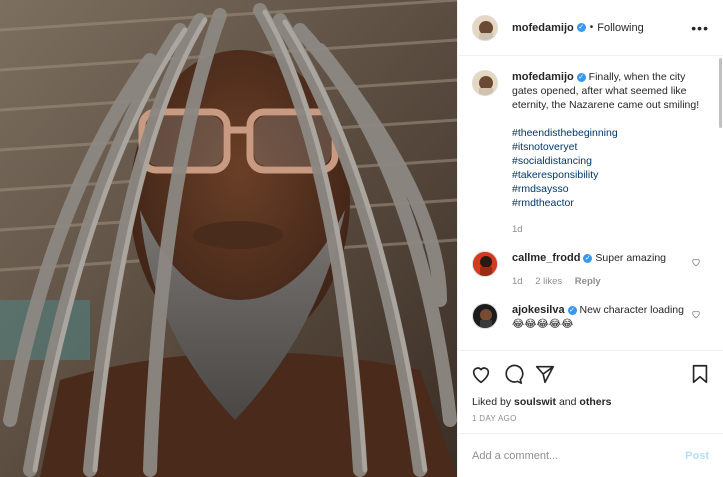 The width and height of the screenshot is (723, 477). Describe the element at coordinates (588, 281) in the screenshot. I see `reply-button: Reply` at that location.